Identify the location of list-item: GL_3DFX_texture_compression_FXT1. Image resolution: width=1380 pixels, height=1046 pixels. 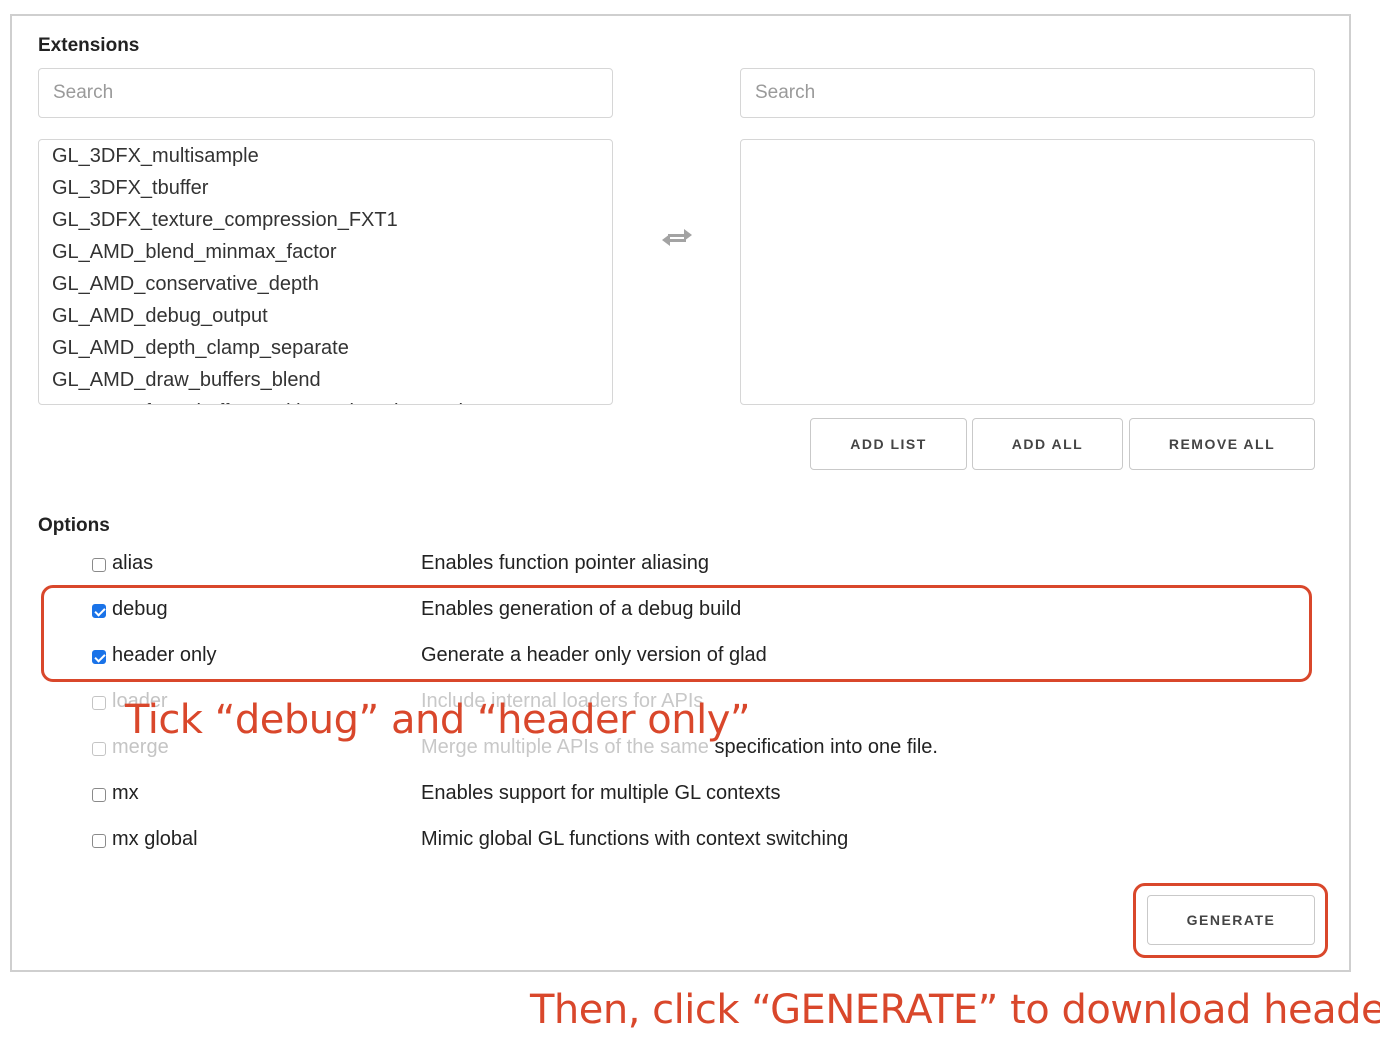
(325, 220).